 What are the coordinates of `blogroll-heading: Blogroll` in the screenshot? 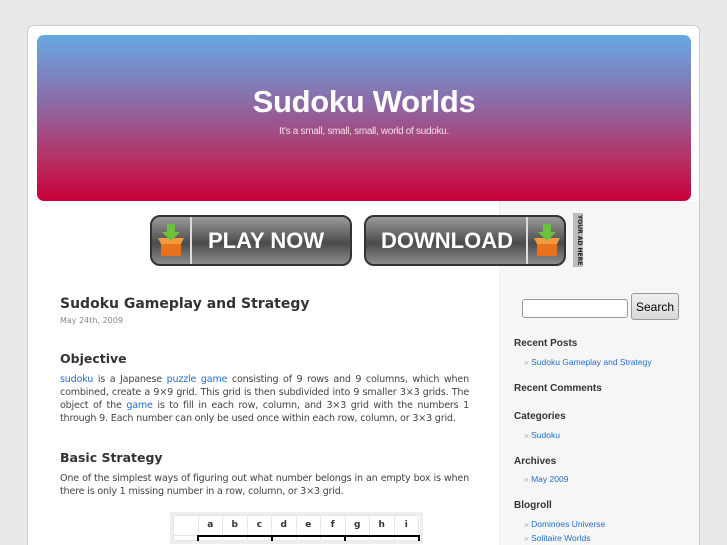 It's located at (533, 505).